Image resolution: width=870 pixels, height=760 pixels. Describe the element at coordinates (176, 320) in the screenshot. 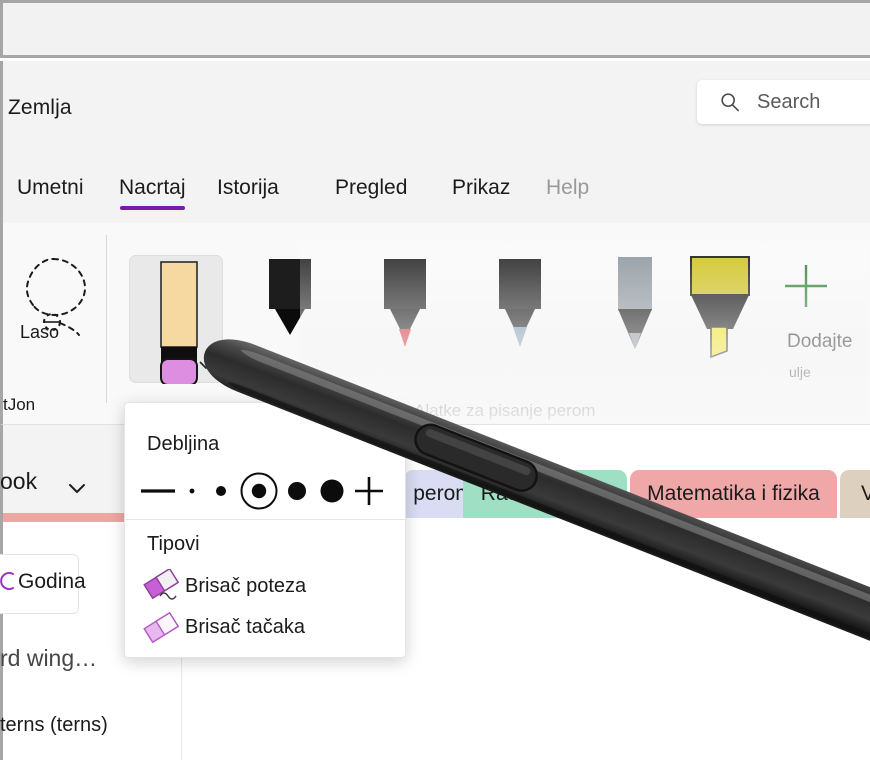

I see `pen-tool-eraser` at that location.